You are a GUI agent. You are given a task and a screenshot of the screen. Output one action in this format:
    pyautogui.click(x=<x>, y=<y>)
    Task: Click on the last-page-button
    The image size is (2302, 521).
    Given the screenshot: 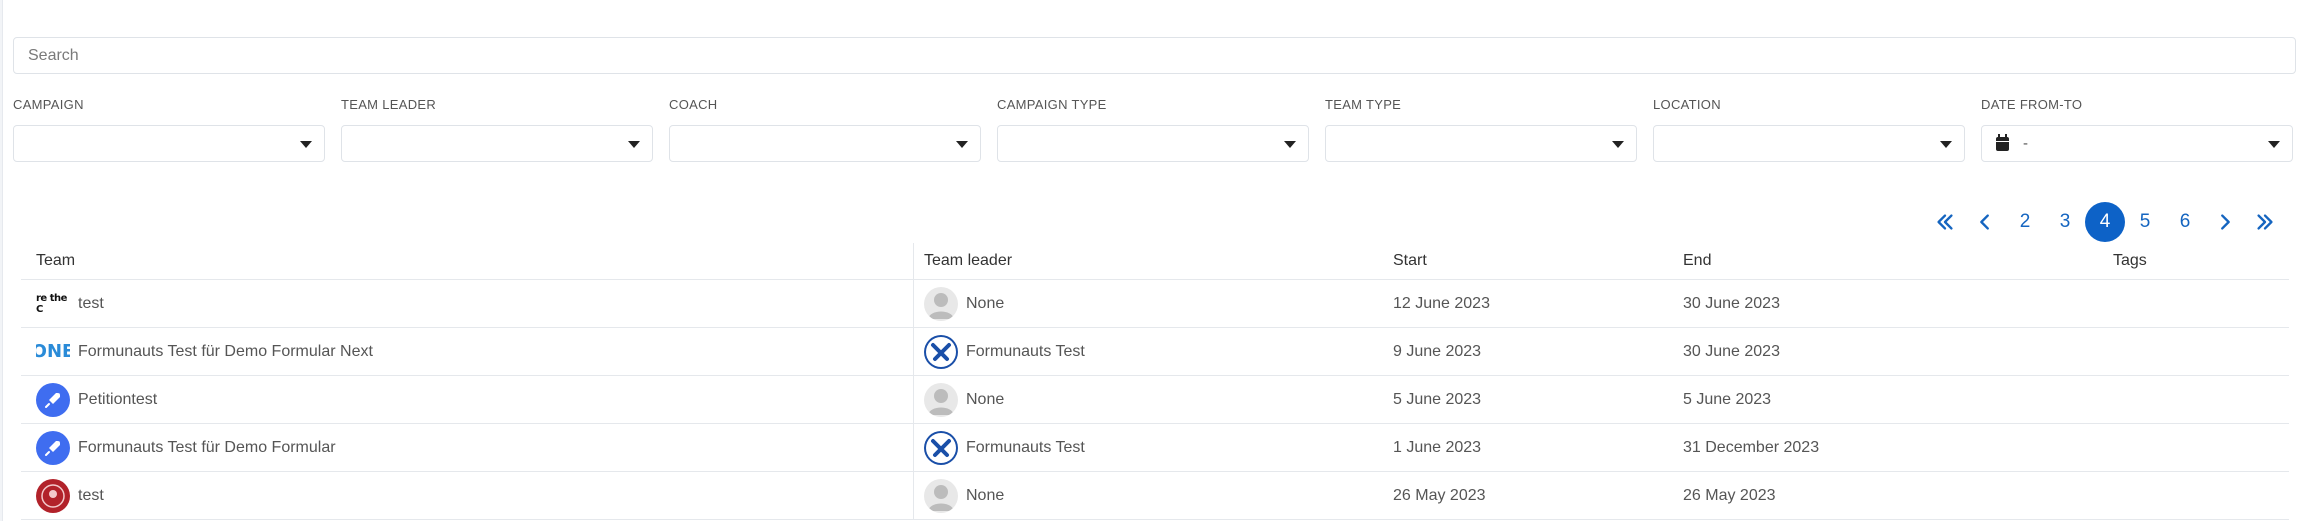 What is the action you would take?
    pyautogui.click(x=2265, y=222)
    